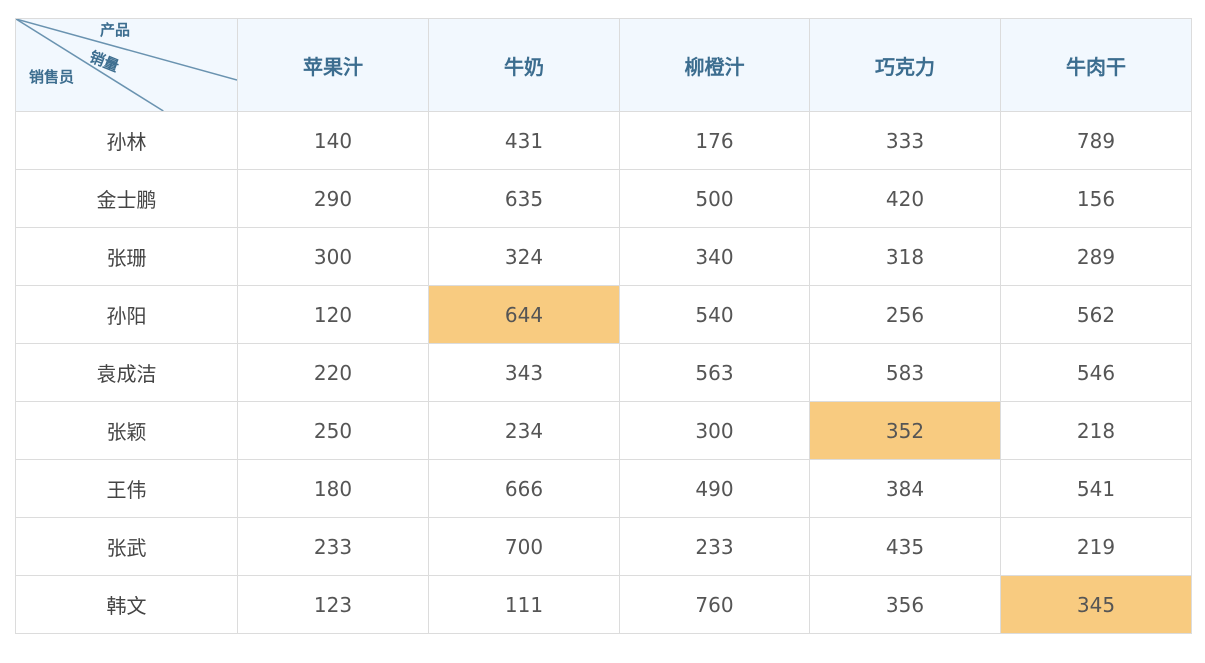  What do you see at coordinates (333, 604) in the screenshot?
I see `sales-value-cell: 123` at bounding box center [333, 604].